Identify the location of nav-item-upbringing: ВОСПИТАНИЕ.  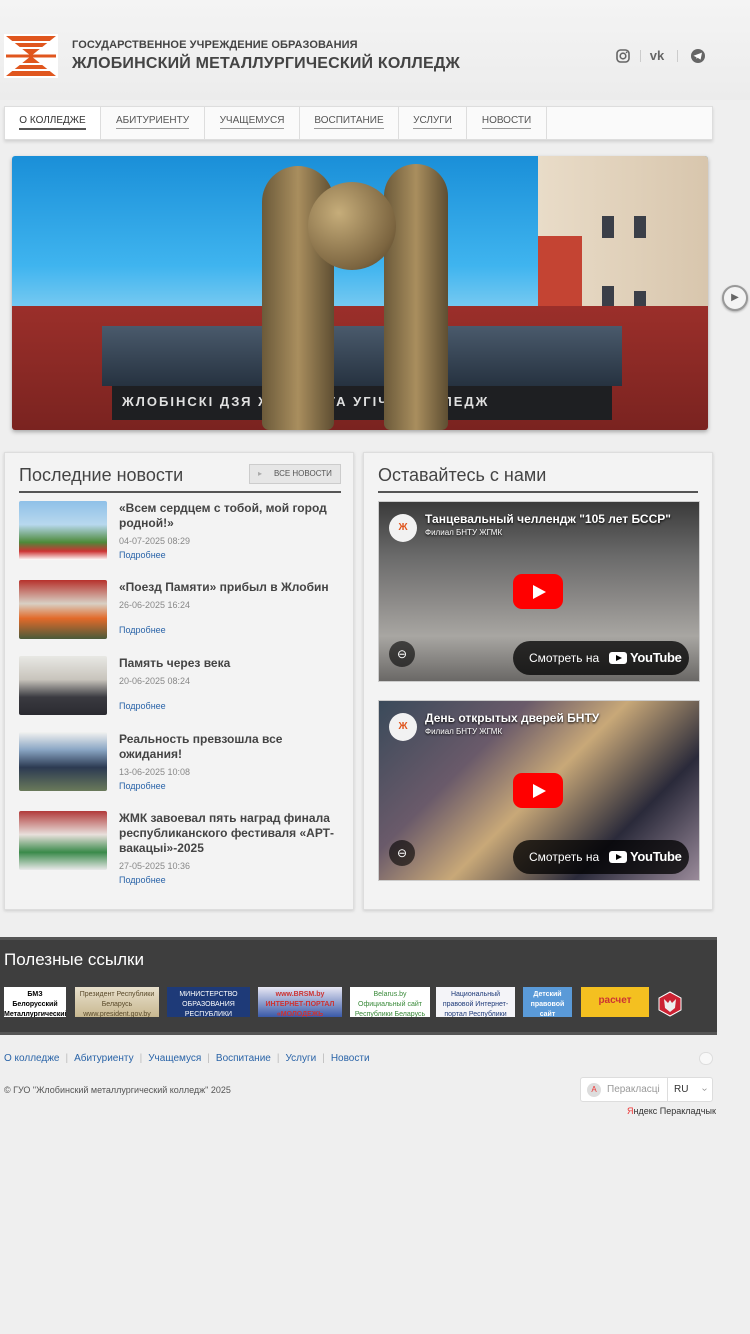
(349, 123).